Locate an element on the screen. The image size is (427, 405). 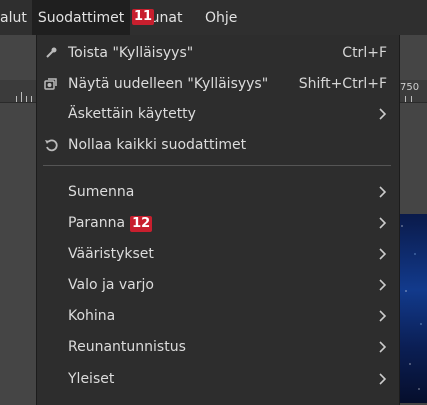
menu-item-distorts: Vääristykset is located at coordinates (218, 254).